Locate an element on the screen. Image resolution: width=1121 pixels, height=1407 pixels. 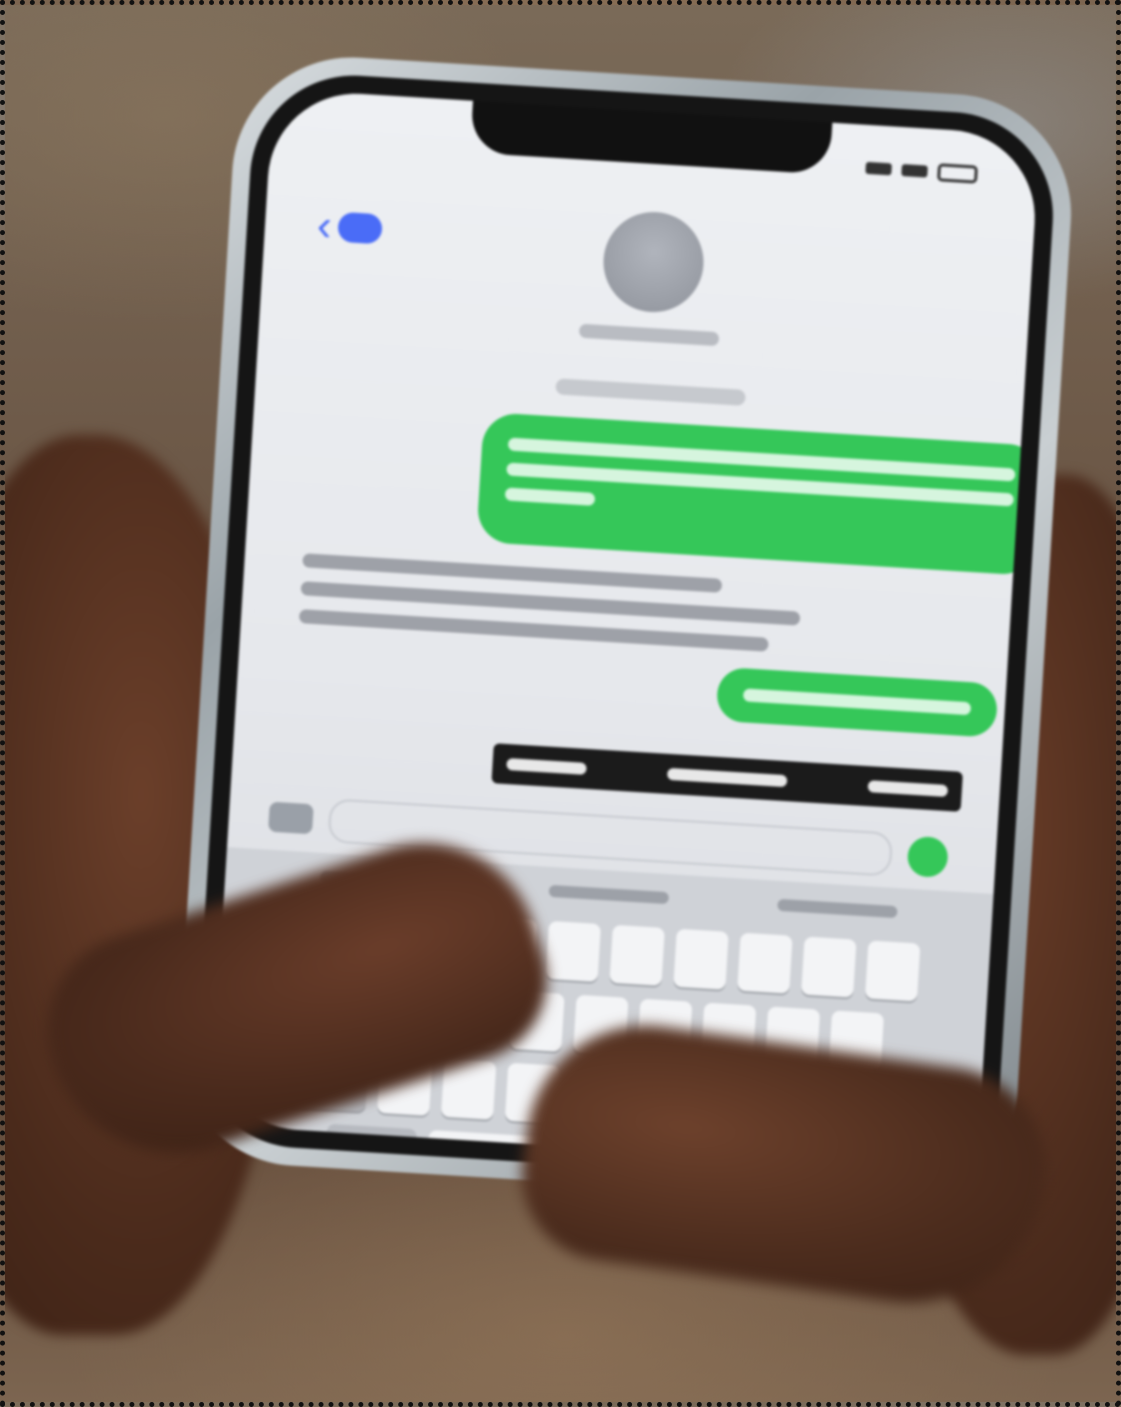
send-icon is located at coordinates (927, 857).